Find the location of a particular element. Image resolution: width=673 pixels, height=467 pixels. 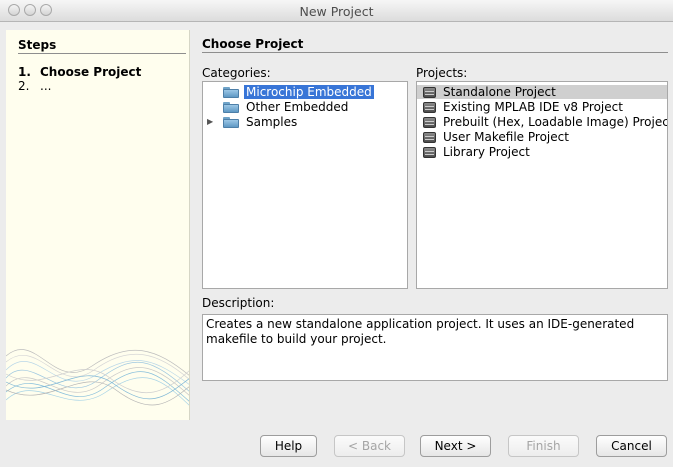

step-label: Choose Project is located at coordinates (91, 72).